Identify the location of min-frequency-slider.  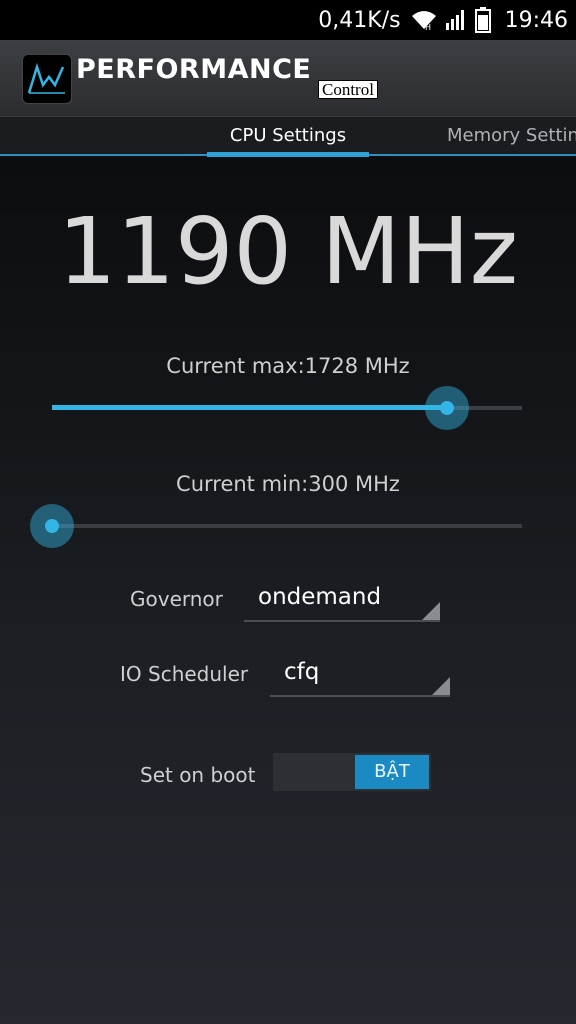
(276, 526).